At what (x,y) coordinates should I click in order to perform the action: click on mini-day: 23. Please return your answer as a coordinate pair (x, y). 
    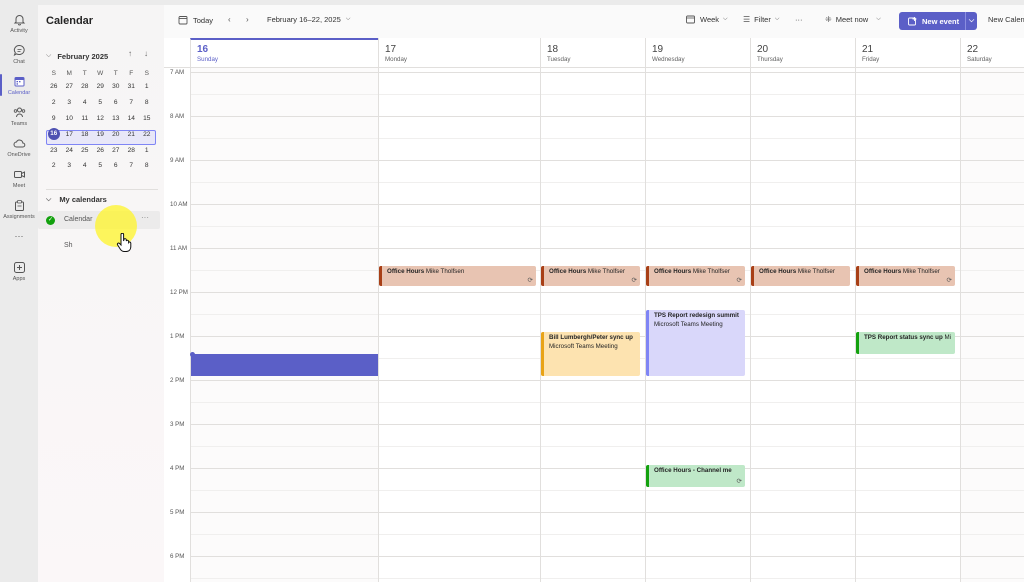
    Looking at the image, I should click on (54, 150).